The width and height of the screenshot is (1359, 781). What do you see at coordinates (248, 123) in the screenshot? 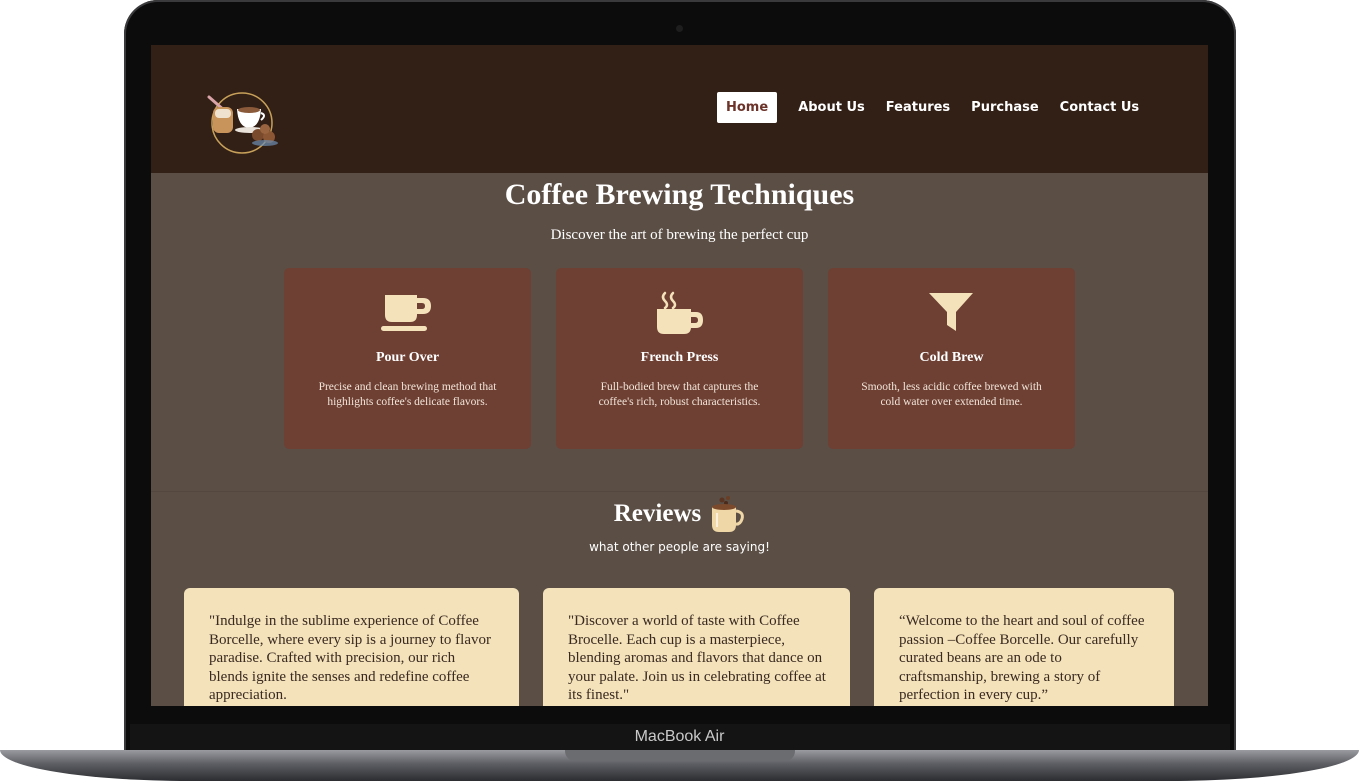
I see `coffee-logo-icon` at bounding box center [248, 123].